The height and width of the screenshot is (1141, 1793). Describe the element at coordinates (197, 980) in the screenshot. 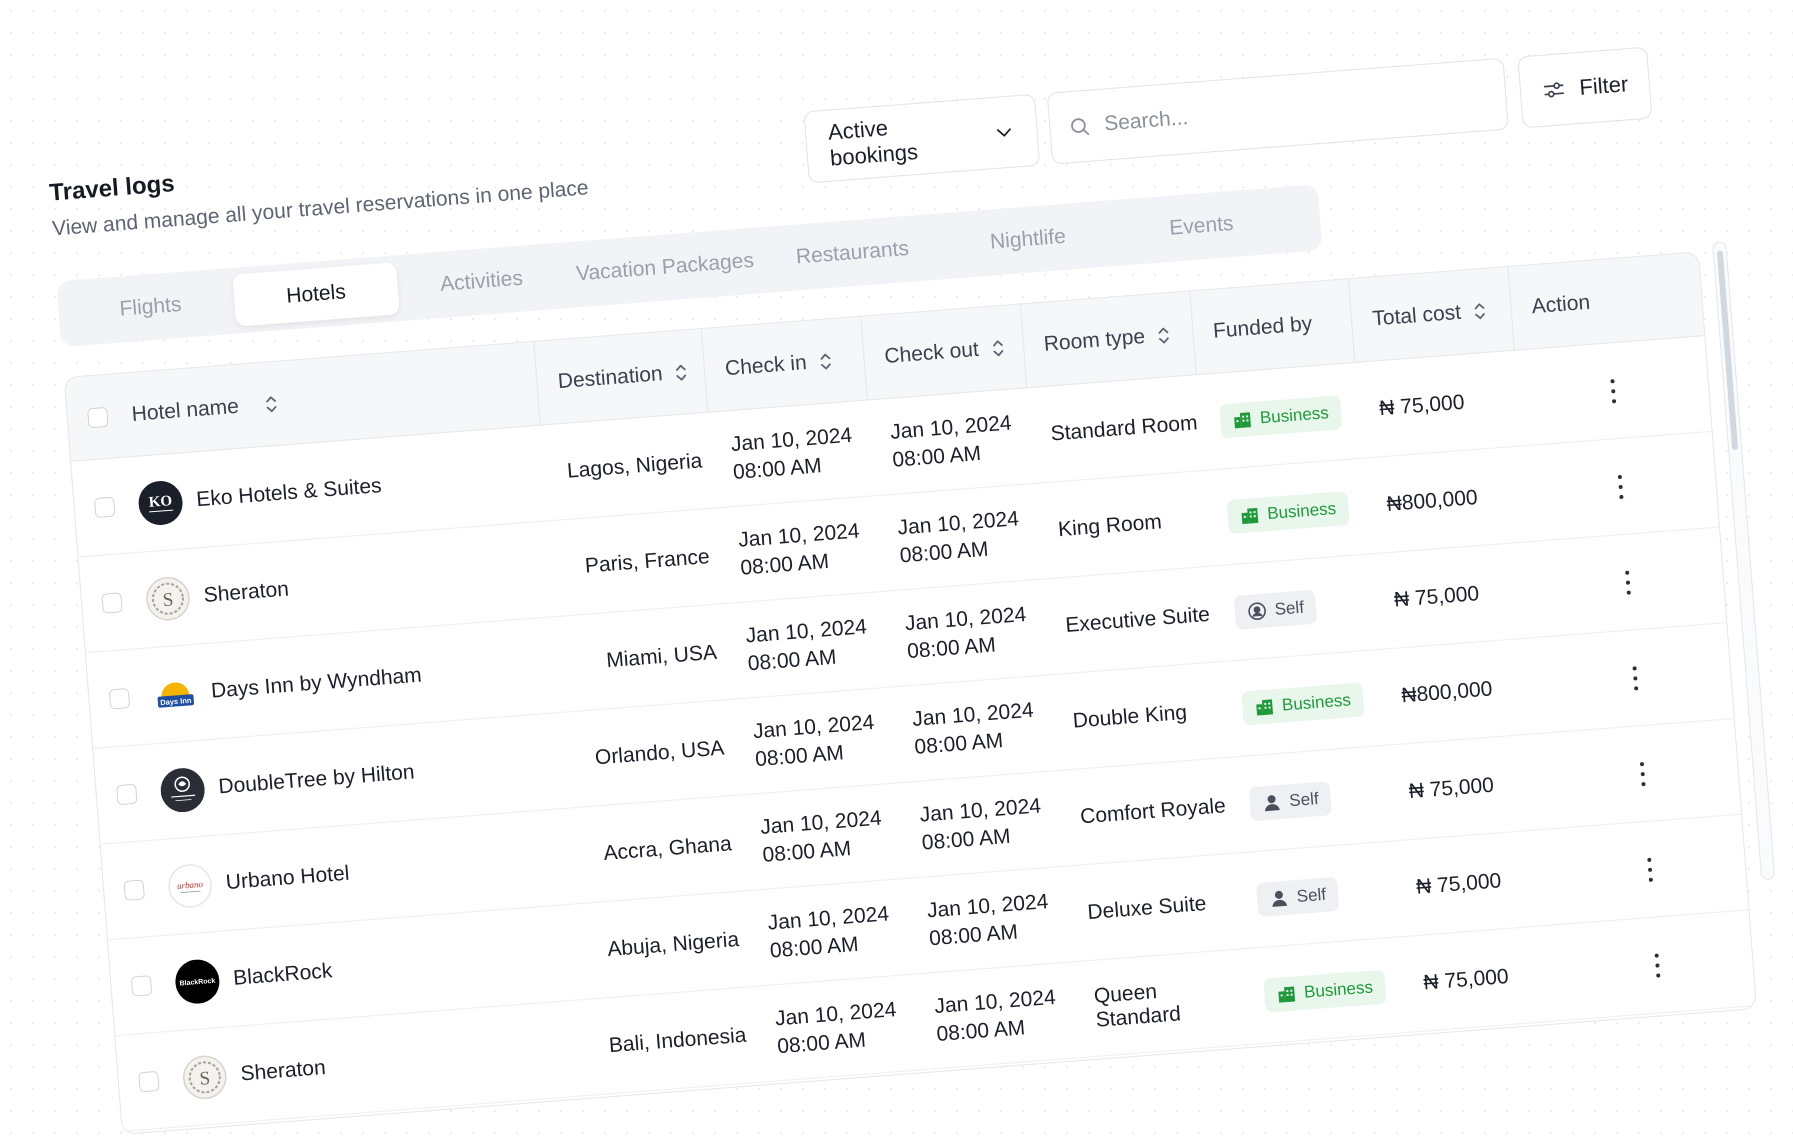

I see `hotel-logo: BlackRock` at that location.